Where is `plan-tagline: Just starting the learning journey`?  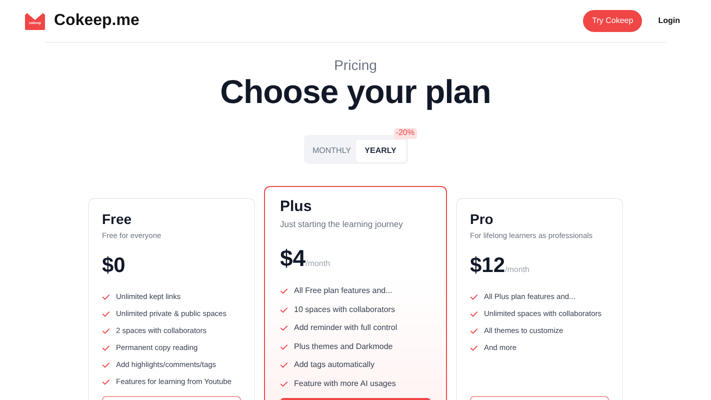 plan-tagline: Just starting the learning journey is located at coordinates (342, 224).